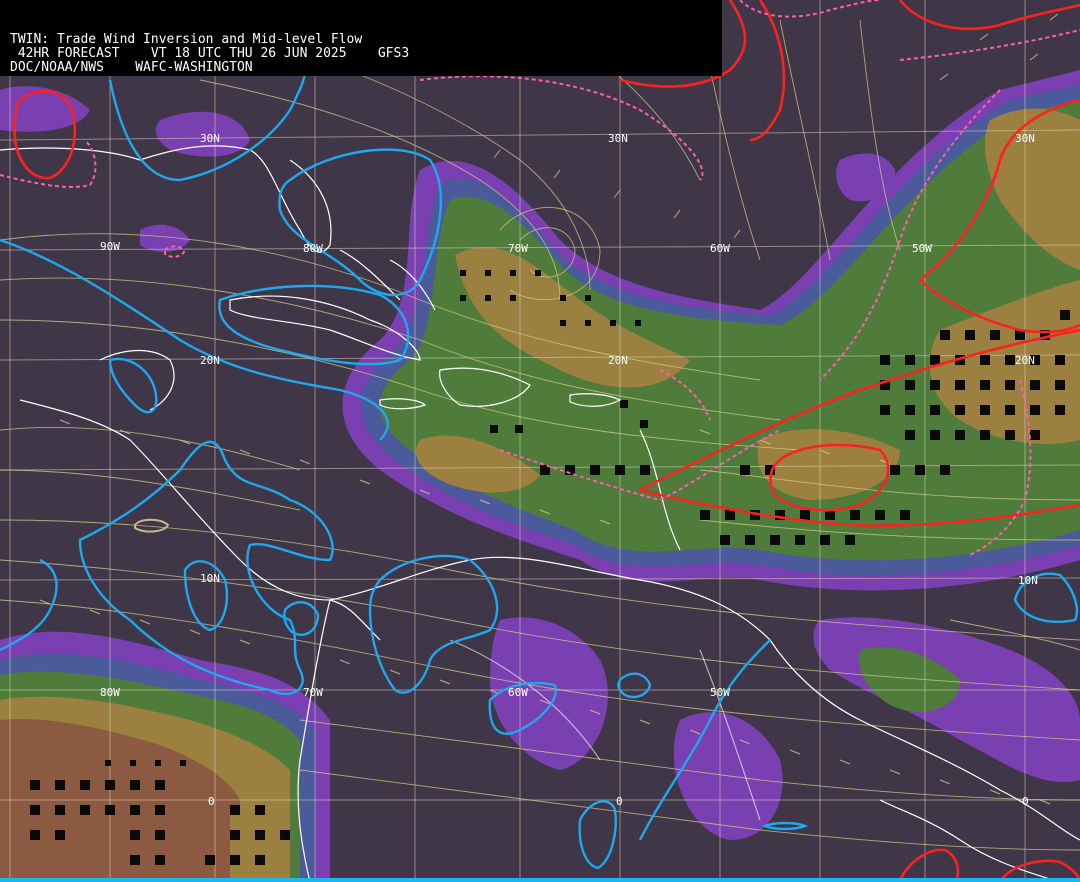  What do you see at coordinates (540, 880) in the screenshot?
I see `bottom-border` at bounding box center [540, 880].